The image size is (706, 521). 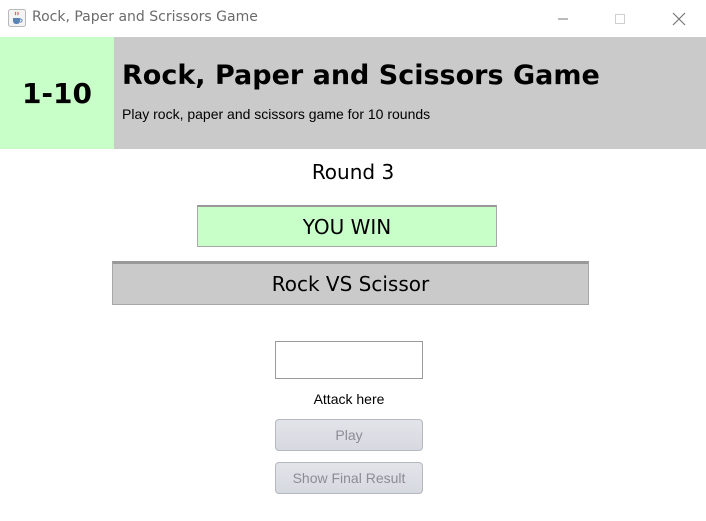 What do you see at coordinates (349, 435) in the screenshot?
I see `play-button: Play` at bounding box center [349, 435].